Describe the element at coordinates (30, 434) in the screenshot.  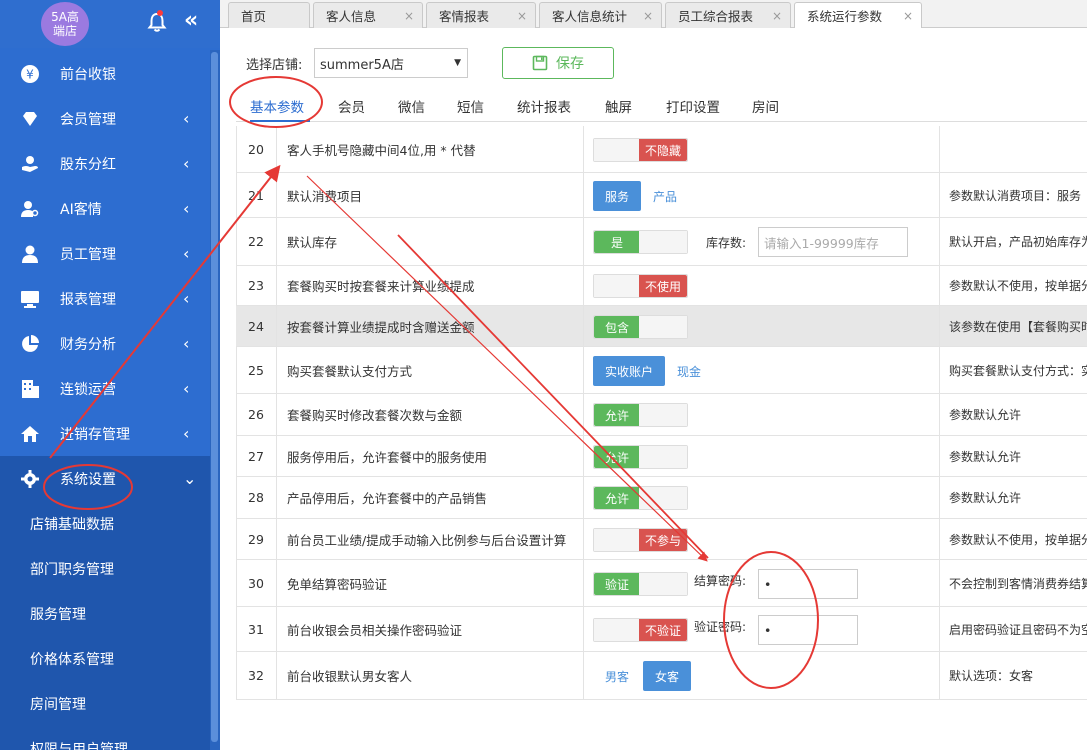
I see `house-icon` at that location.